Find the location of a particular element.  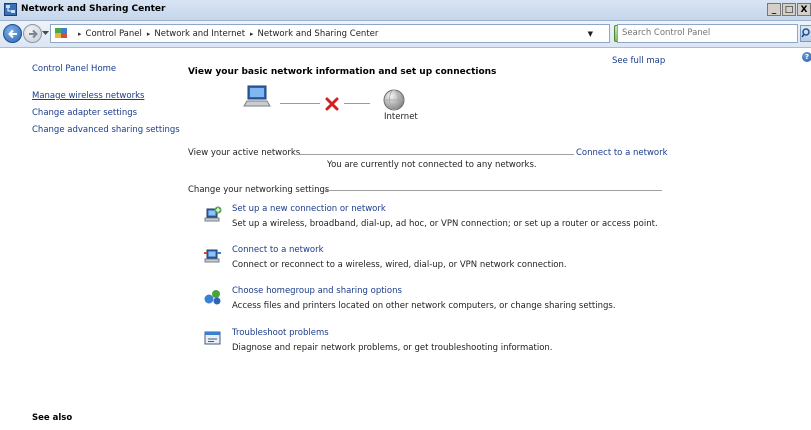

address-history-chevron-icon: ▼ is located at coordinates (590, 34).